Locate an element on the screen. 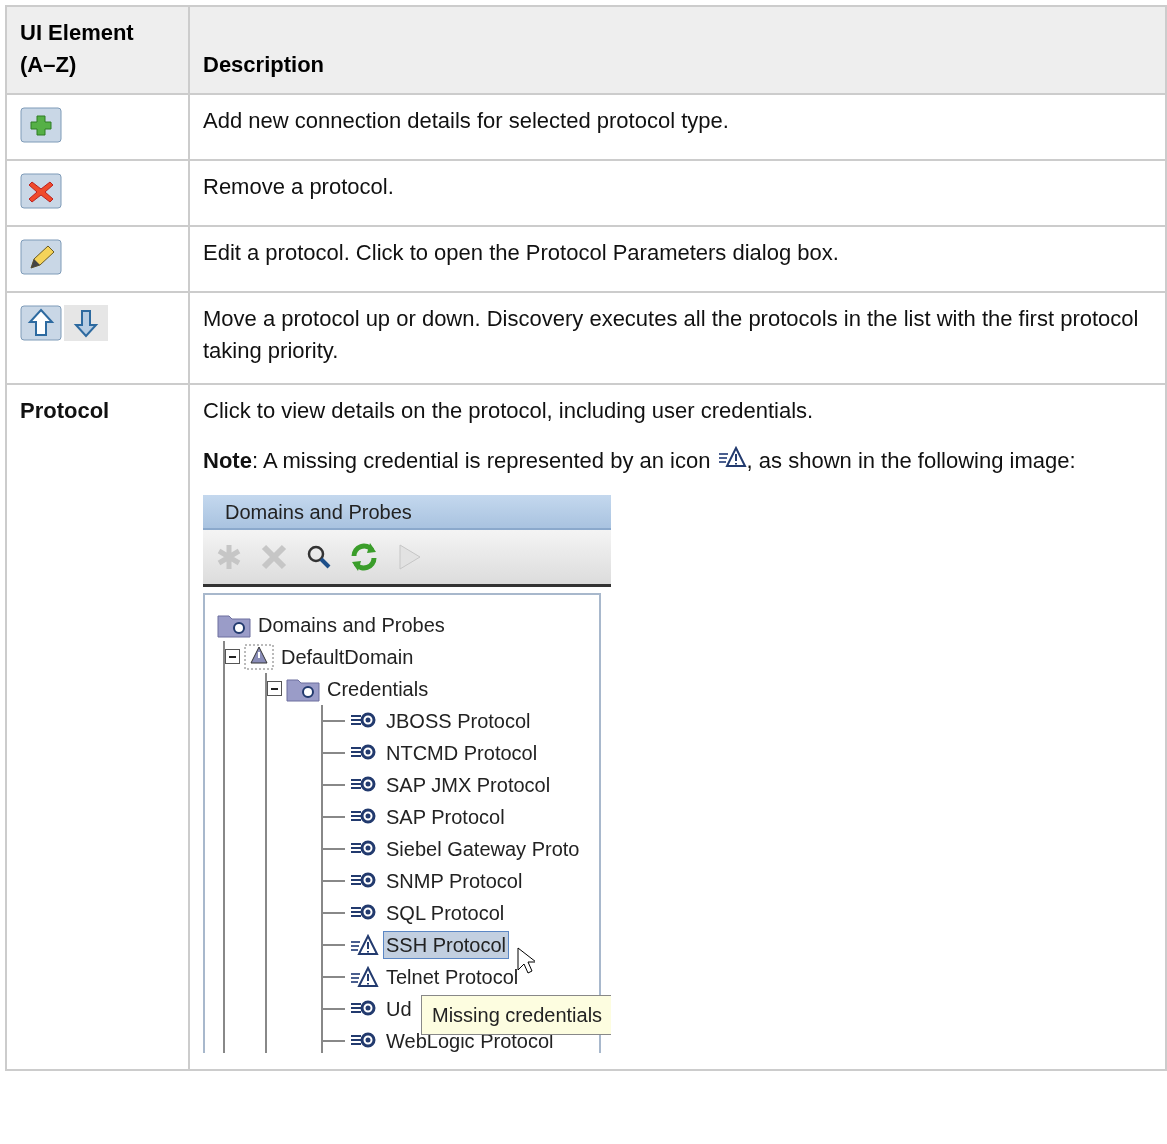 This screenshot has height=1144, width=1167. domain-warning-icon is located at coordinates (259, 656).